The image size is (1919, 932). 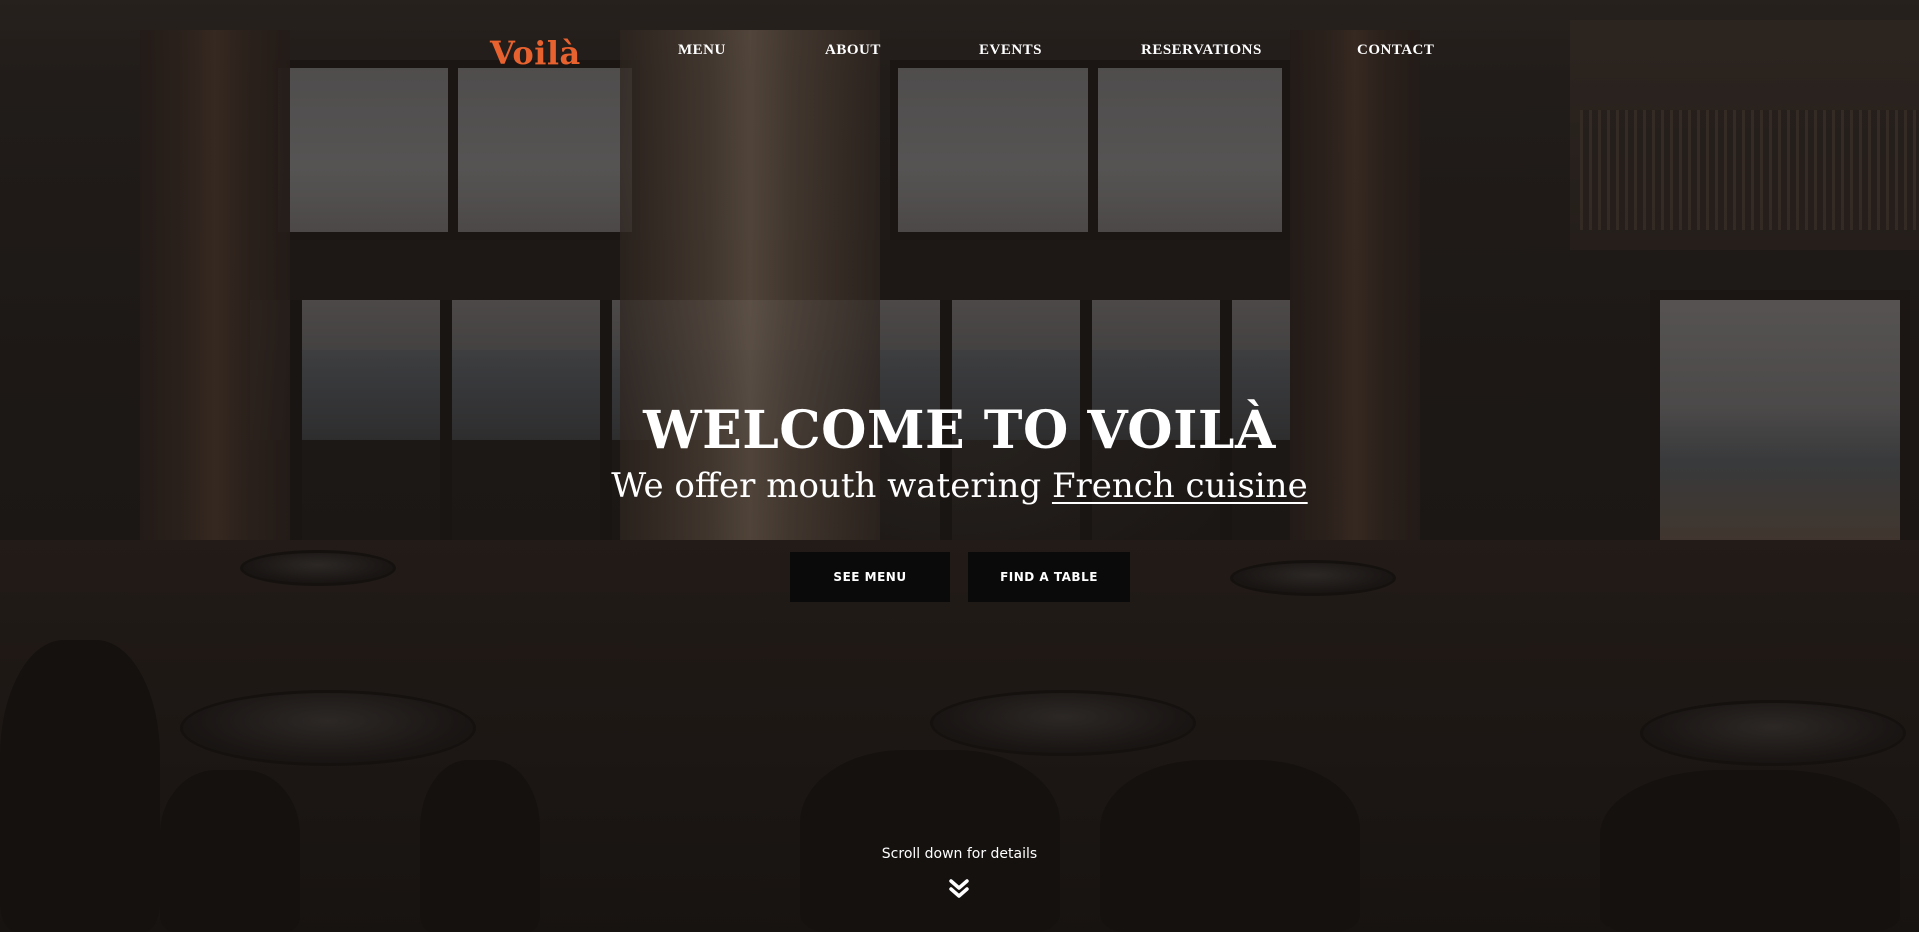 What do you see at coordinates (959, 854) in the screenshot?
I see `scroll-hint: Scroll down for details` at bounding box center [959, 854].